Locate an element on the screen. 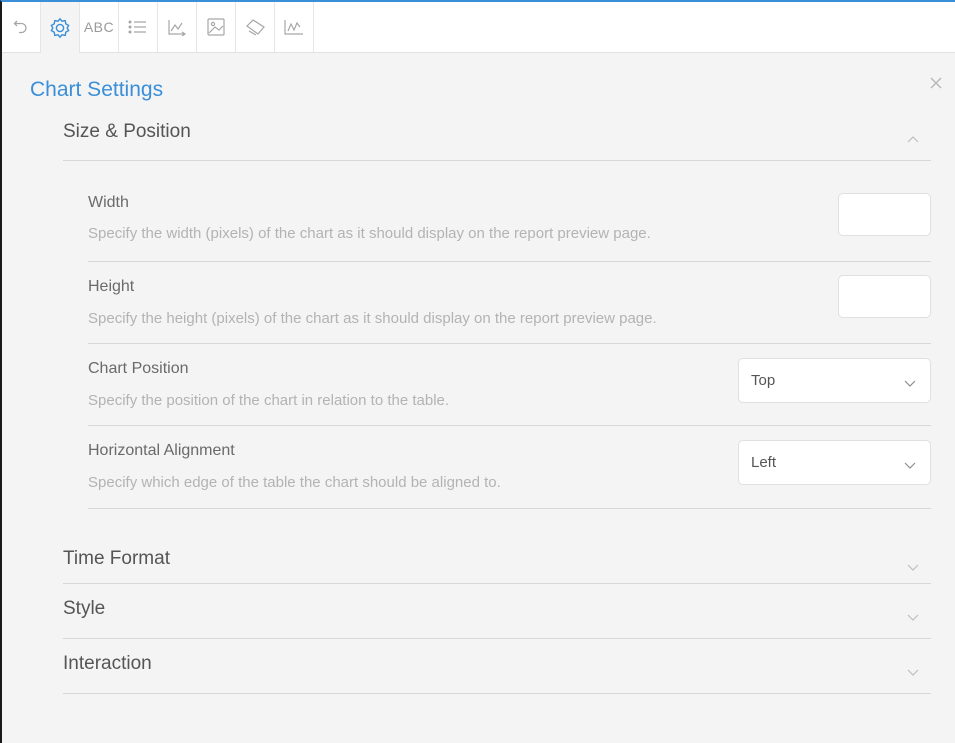 The image size is (955, 743). axis-chart-icon is located at coordinates (177, 28).